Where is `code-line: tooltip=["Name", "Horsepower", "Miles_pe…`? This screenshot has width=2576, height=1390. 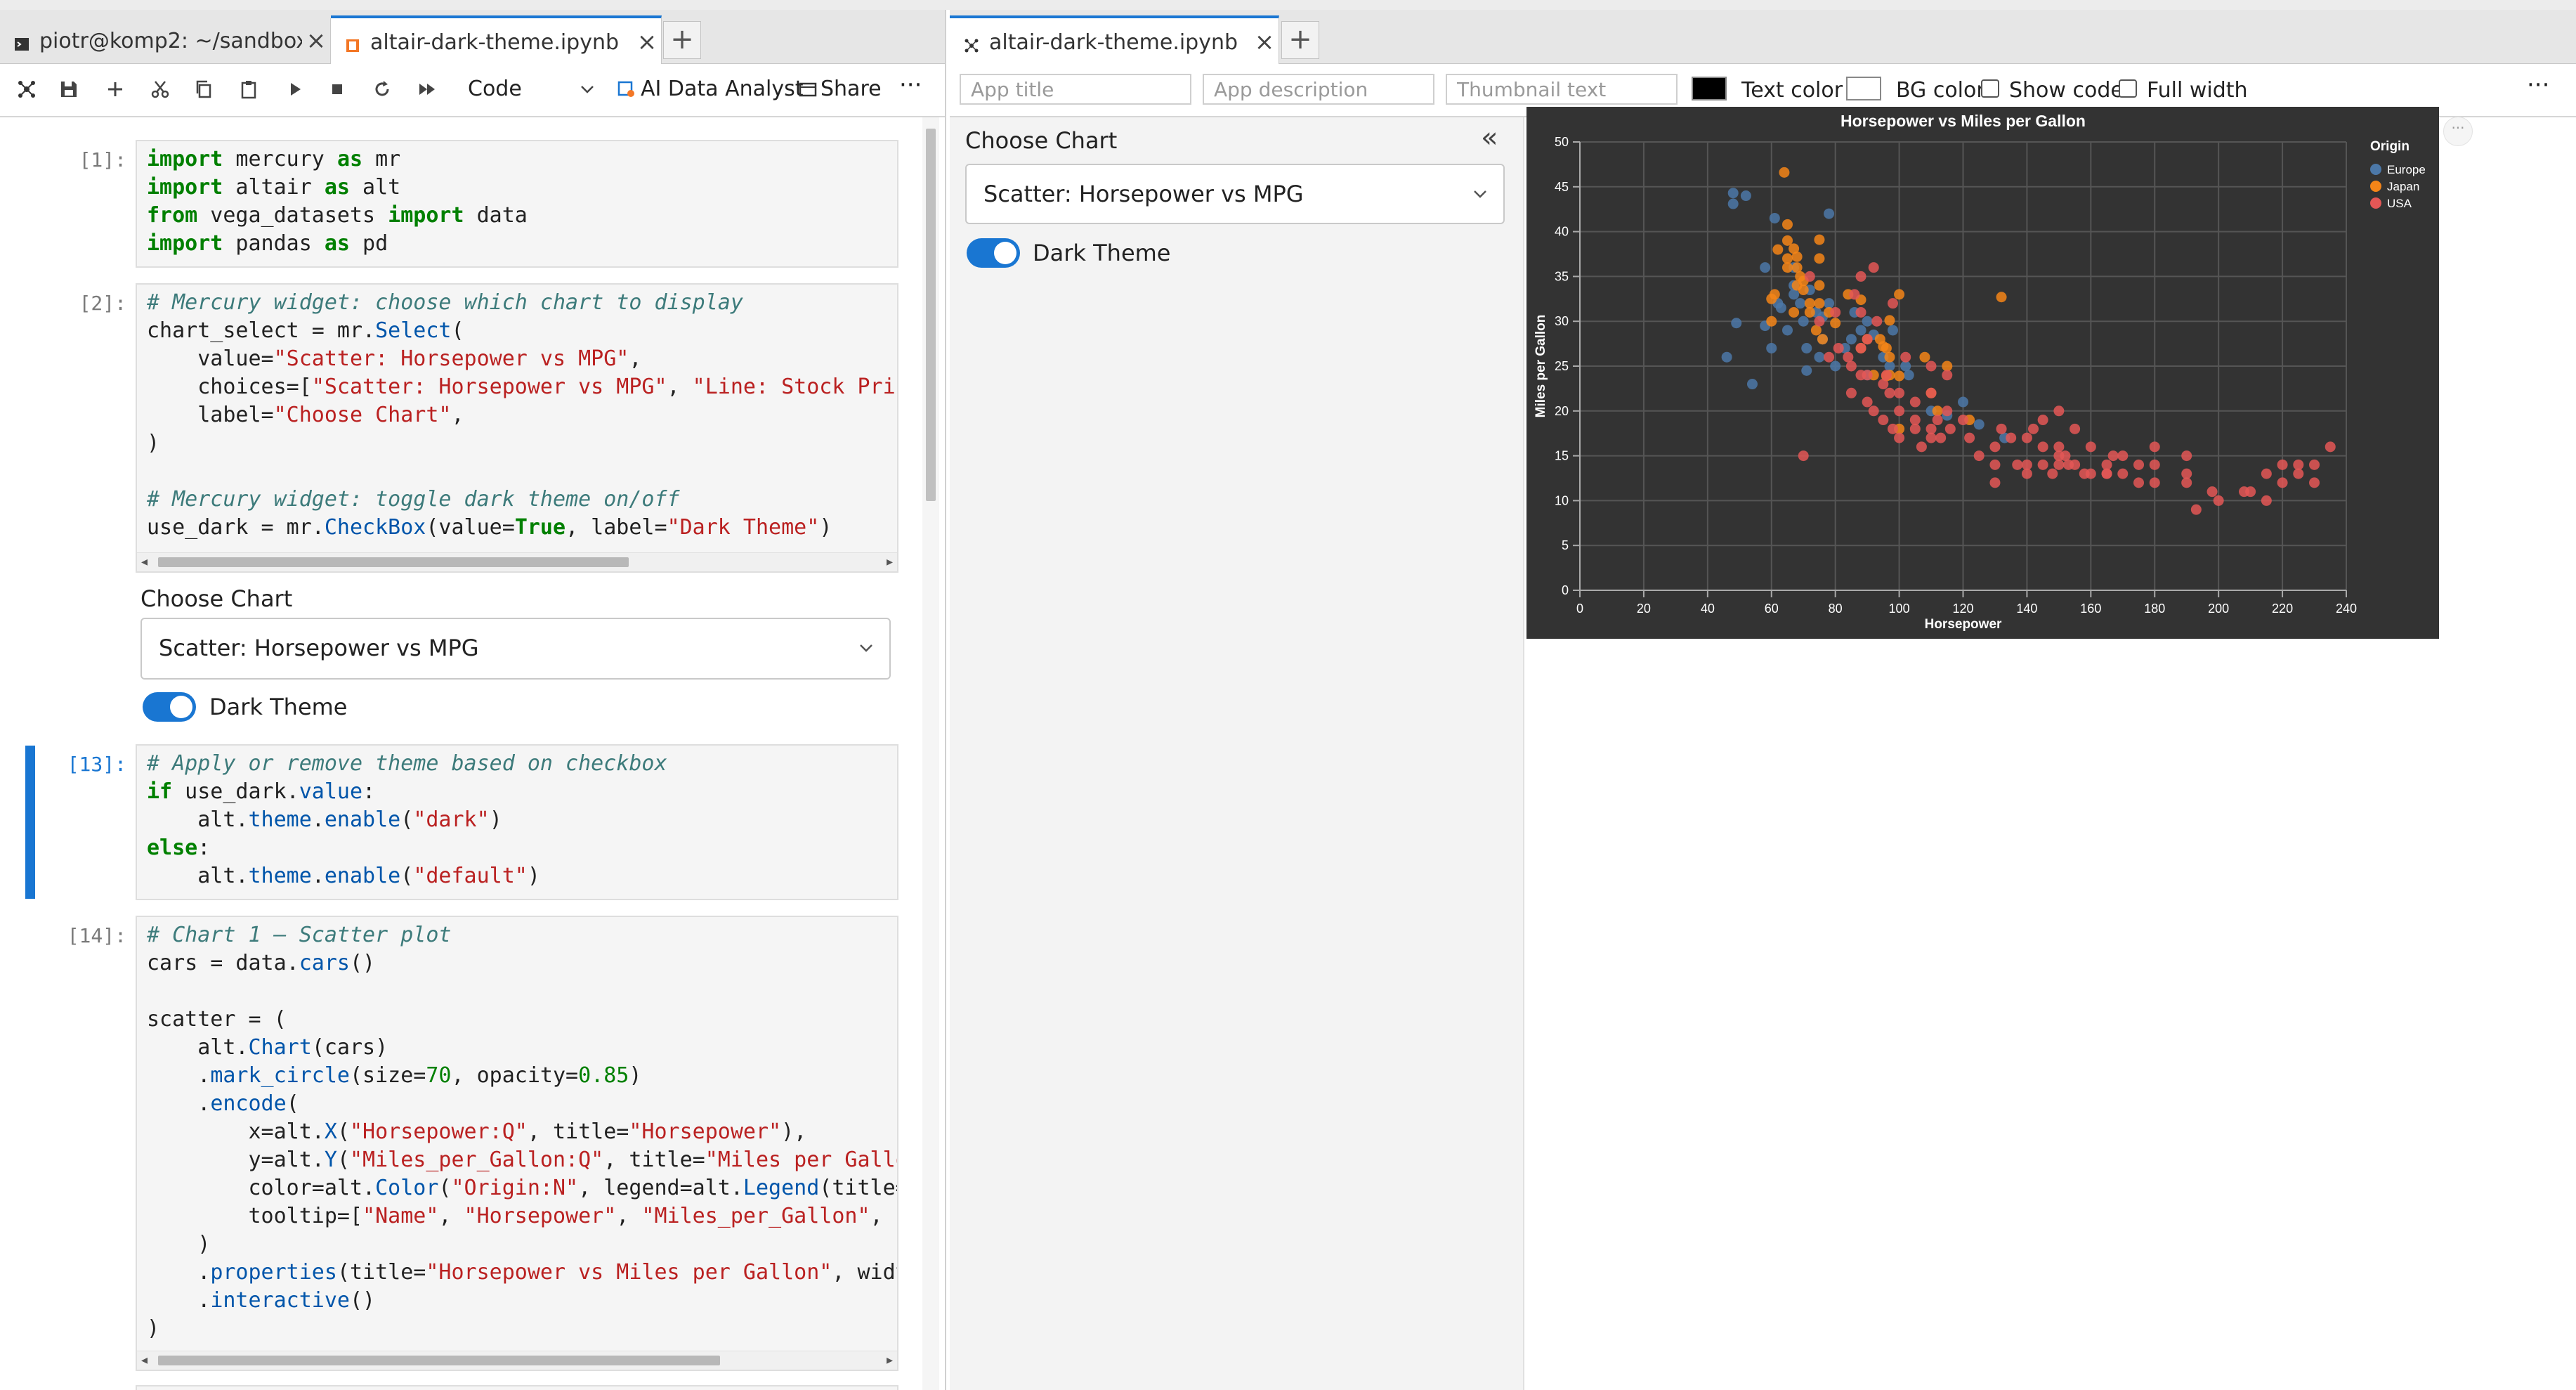 code-line: tooltip=["Name", "Horsepower", "Miles_pe… is located at coordinates (522, 1216).